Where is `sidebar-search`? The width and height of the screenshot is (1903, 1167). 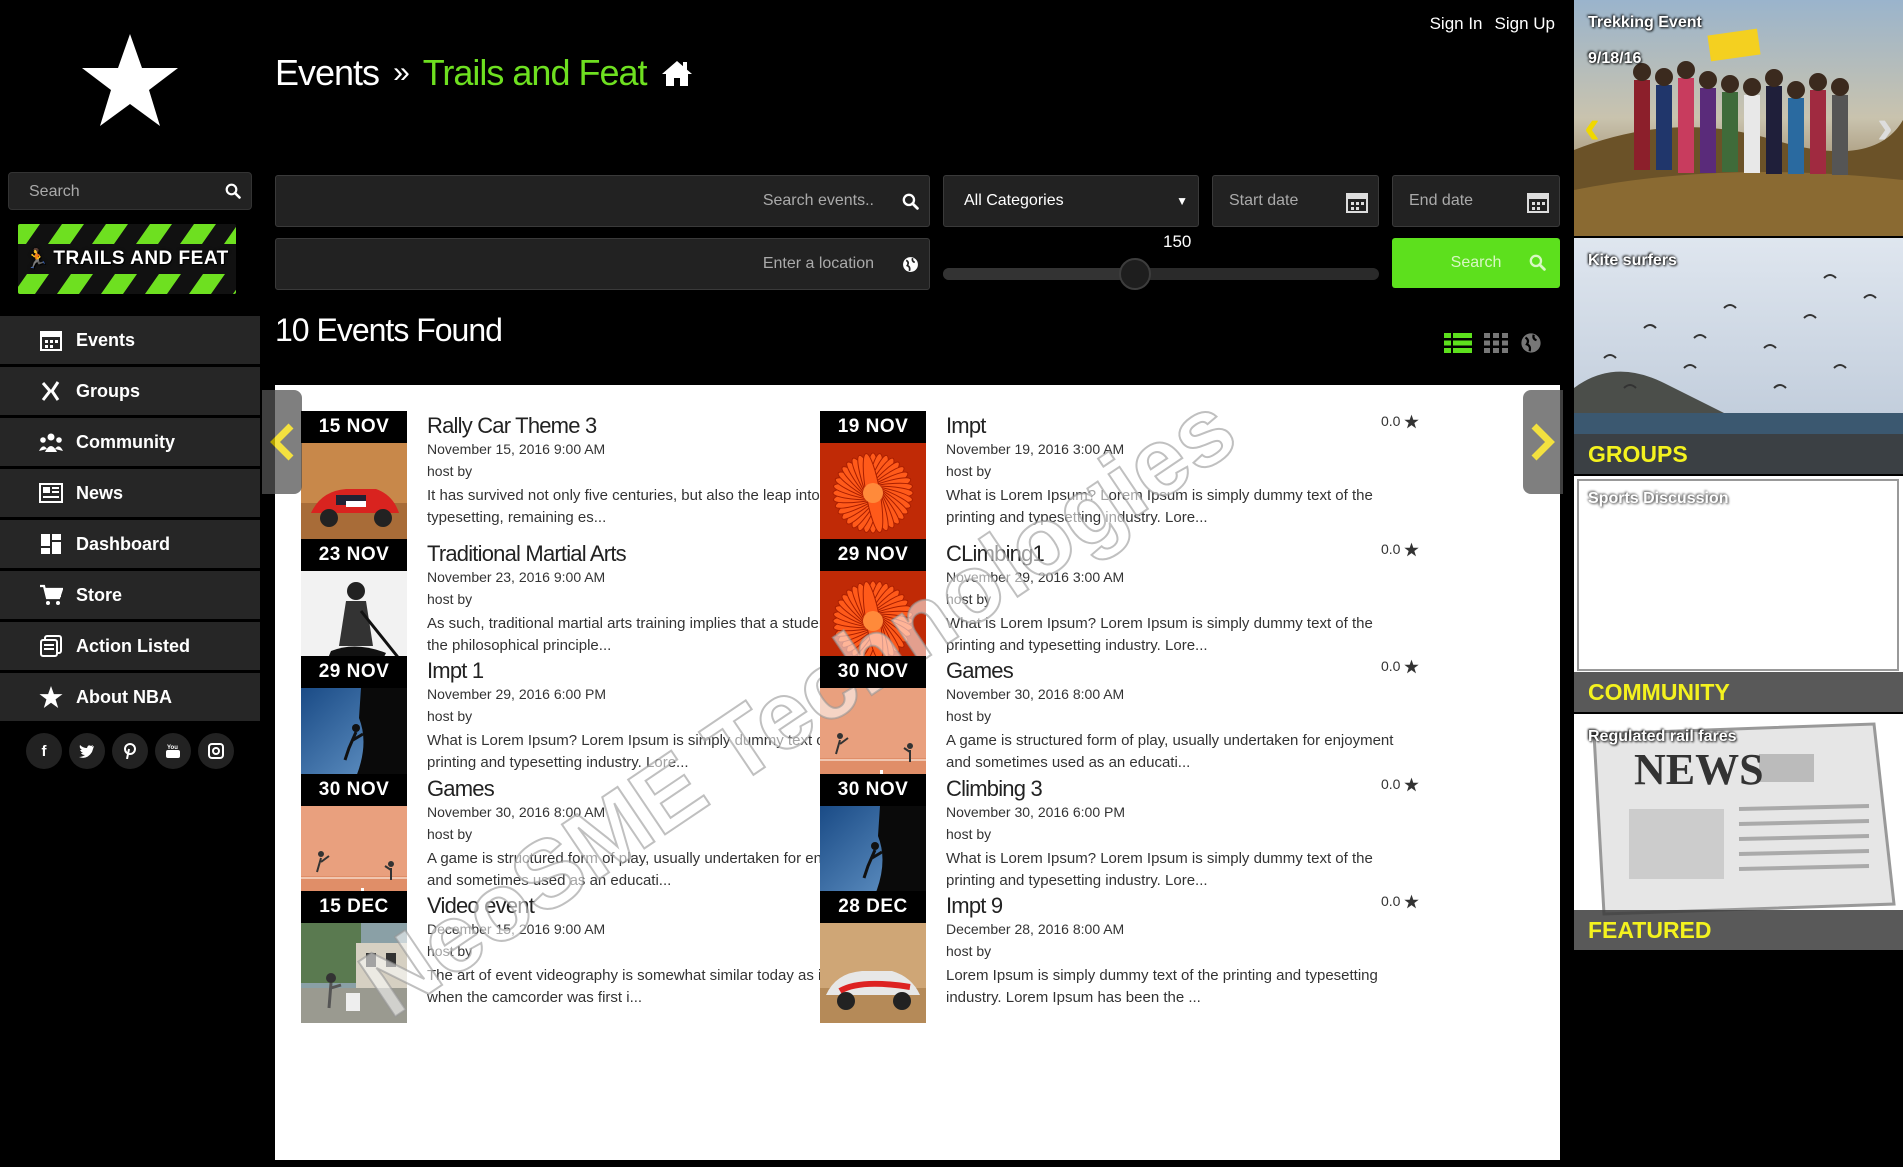 sidebar-search is located at coordinates (130, 191).